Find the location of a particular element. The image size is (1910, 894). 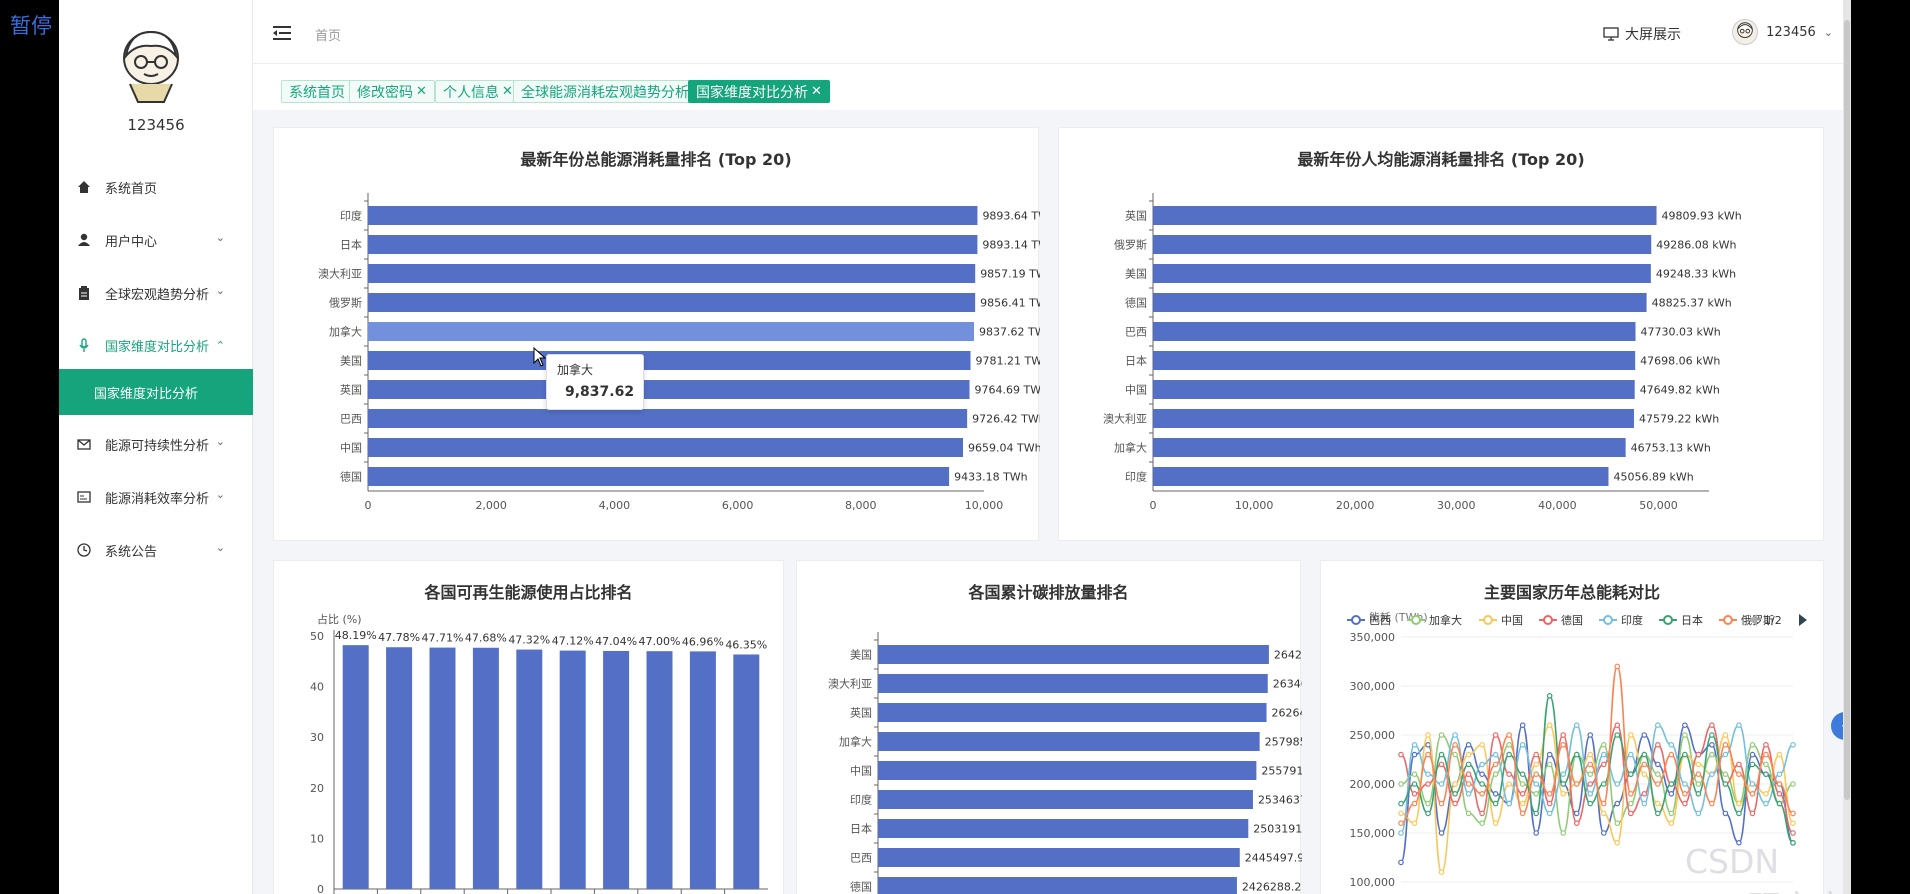

sidebar-item-label: 能源消耗效率分析 is located at coordinates (157, 499).